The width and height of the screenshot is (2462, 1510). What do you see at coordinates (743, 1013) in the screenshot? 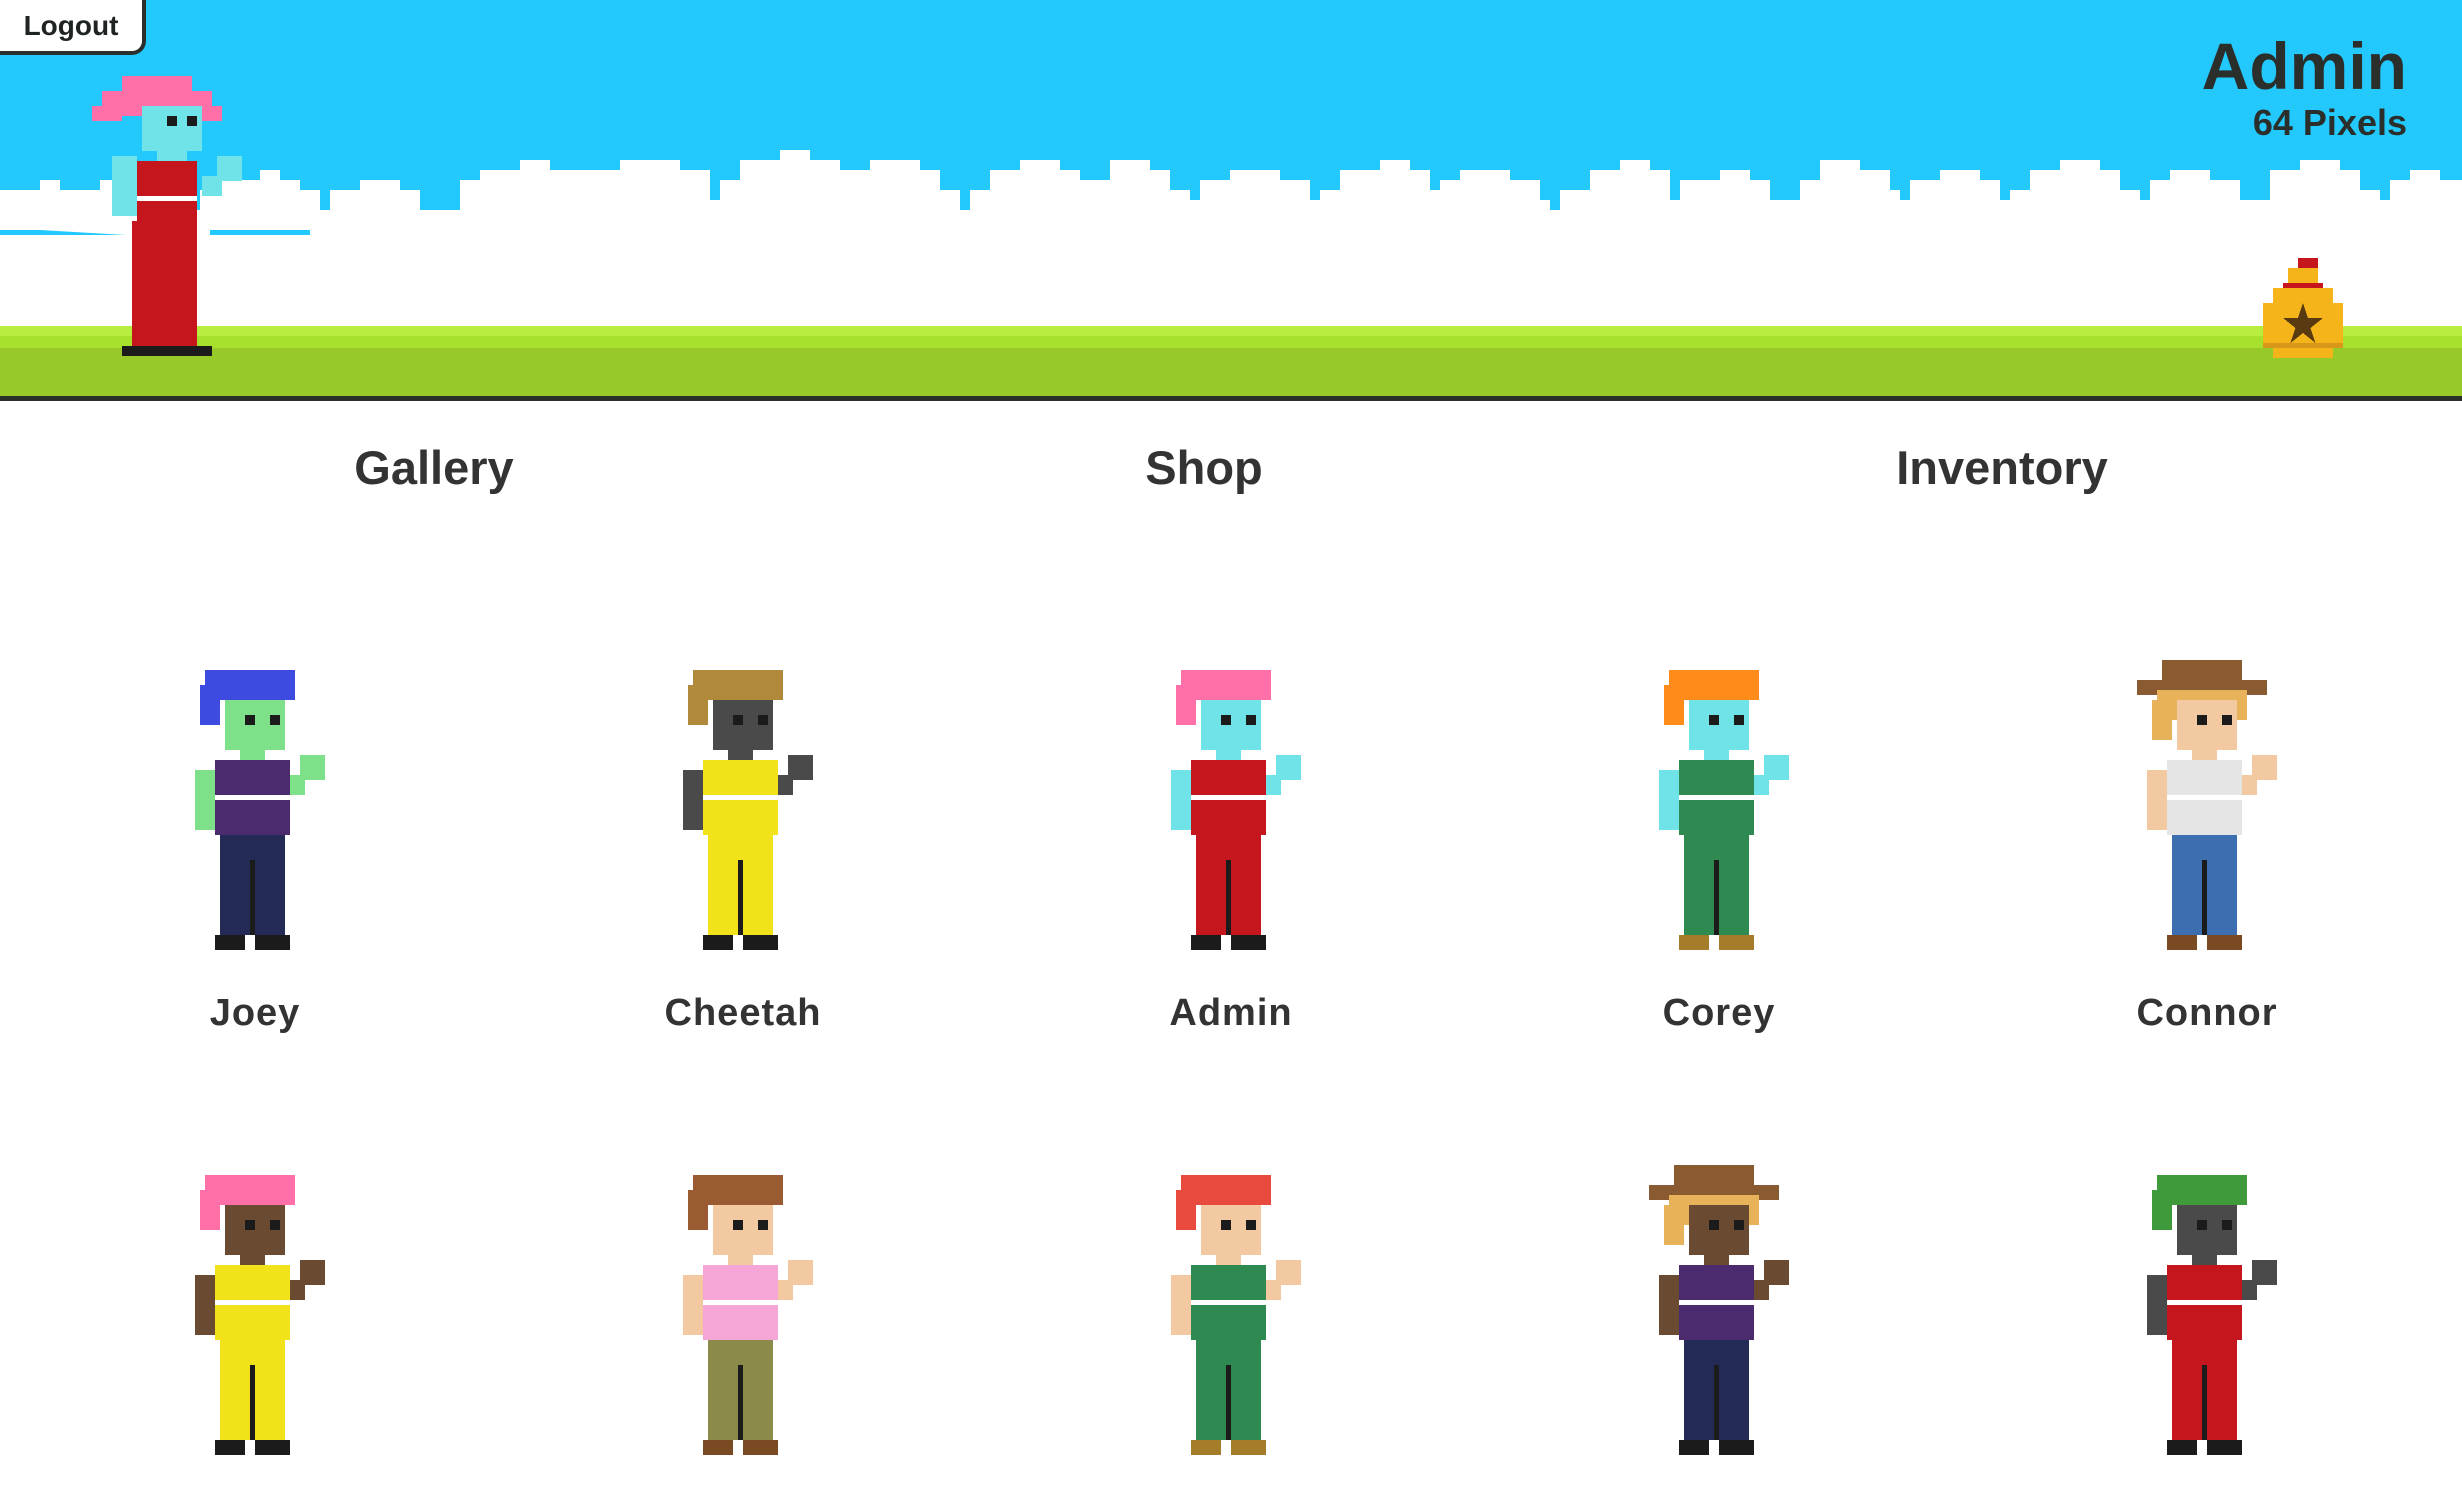
I see `character-name: Cheetah` at bounding box center [743, 1013].